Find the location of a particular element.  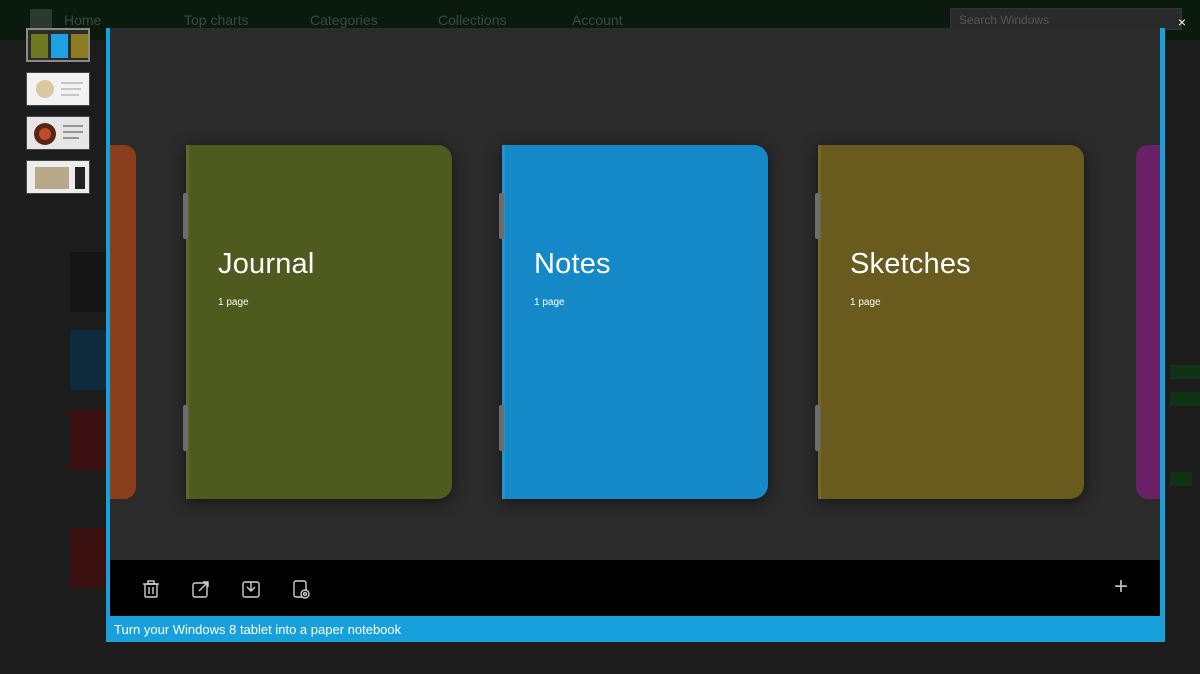

search-input: Search Windows is located at coordinates (1066, 19).